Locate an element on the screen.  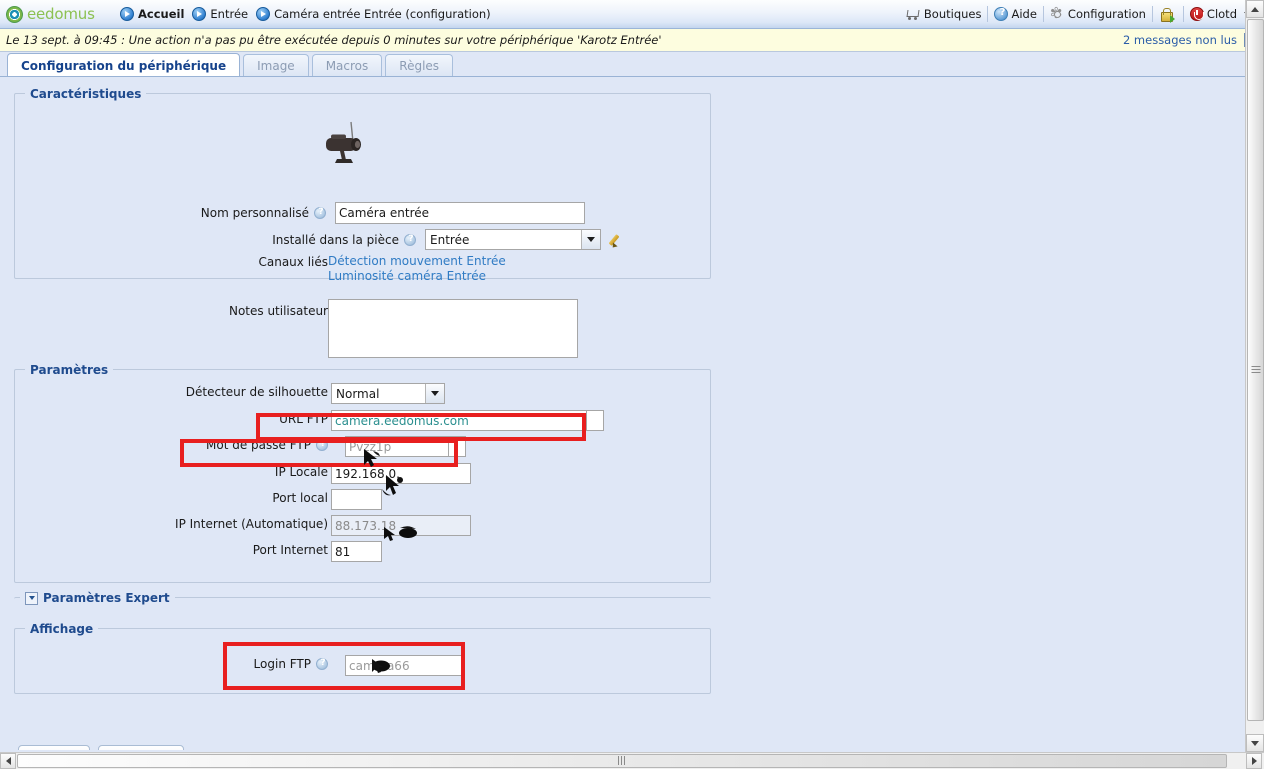
scroll-right-button is located at coordinates (1254, 761).